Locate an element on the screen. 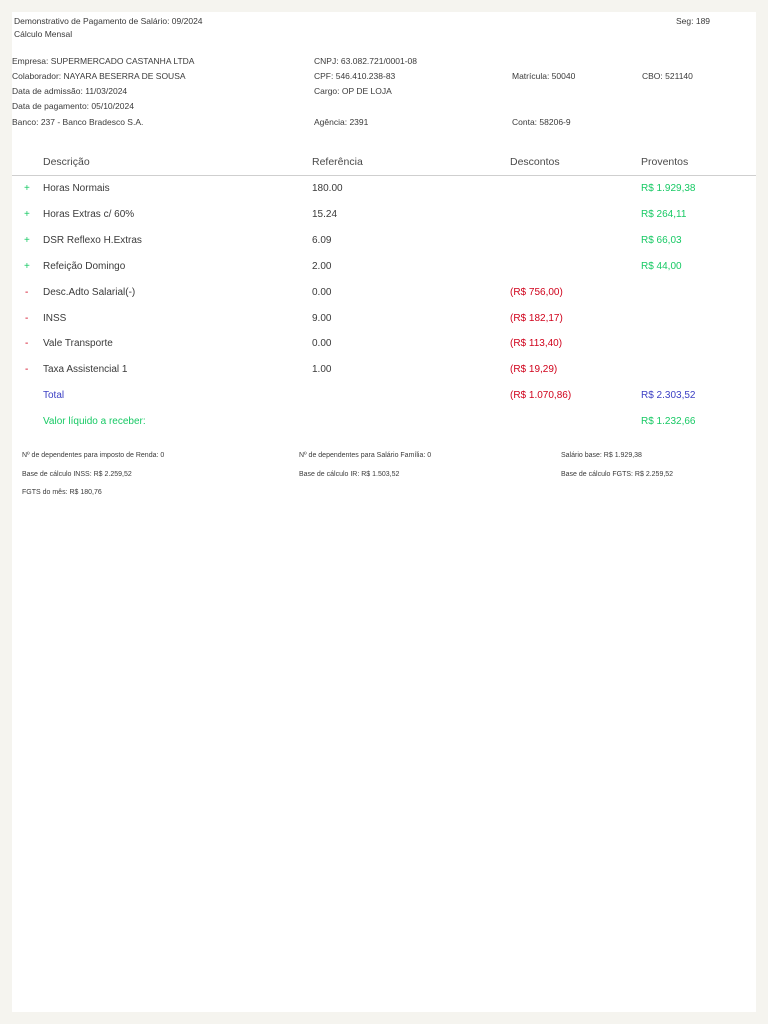 The image size is (768, 1024). seg-number: Seg: 189 is located at coordinates (693, 21).